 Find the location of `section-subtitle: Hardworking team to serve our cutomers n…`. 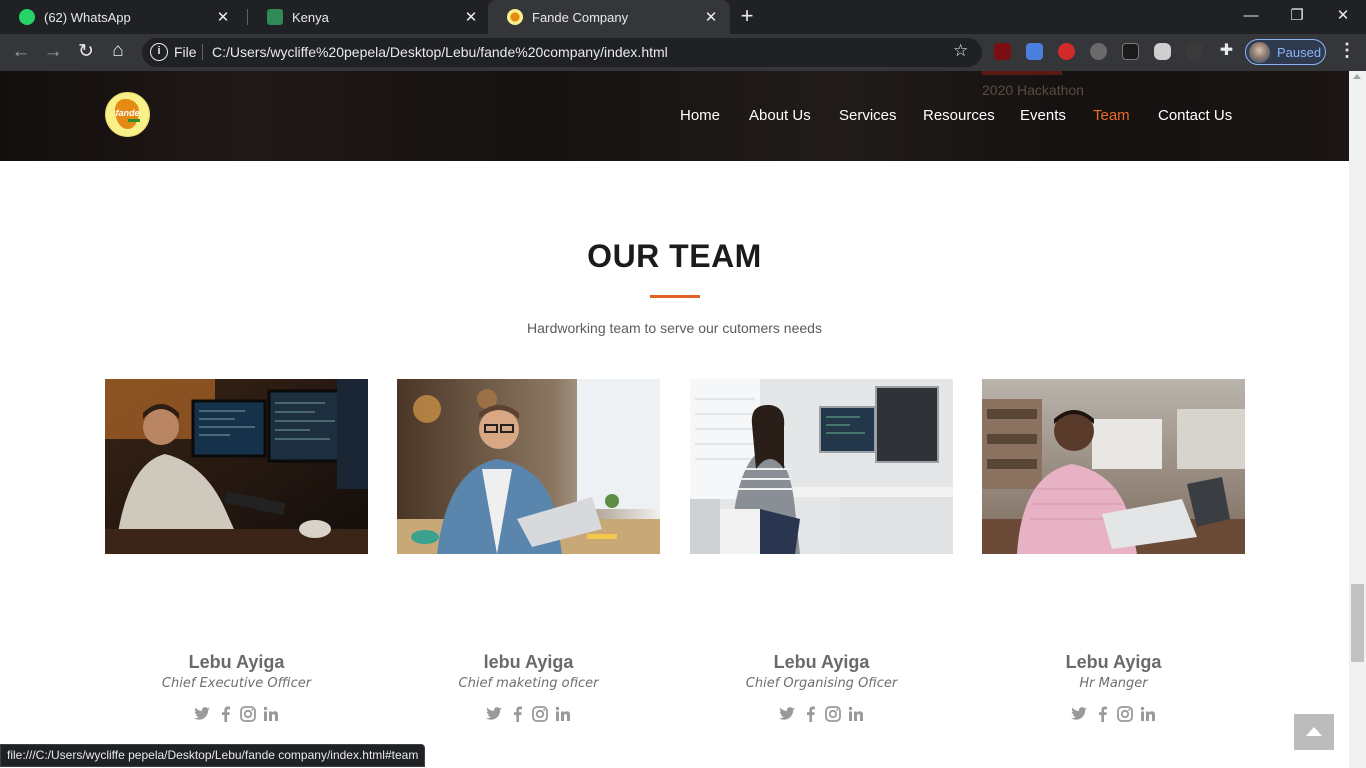

section-subtitle: Hardworking team to serve our cutomers n… is located at coordinates (674, 328).